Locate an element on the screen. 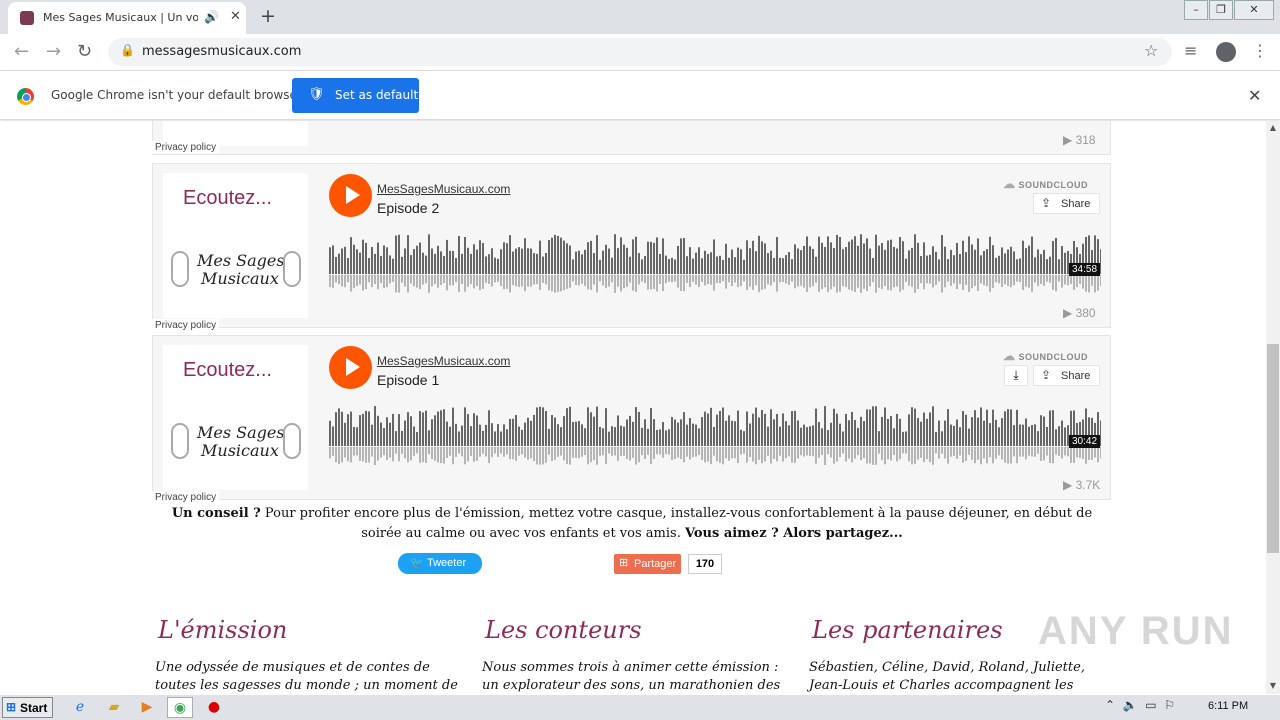 Image resolution: width=1280 pixels, height=720 pixels. system-tray: ⌃ 🔈 ▭ ⚐ is located at coordinates (1140, 705).